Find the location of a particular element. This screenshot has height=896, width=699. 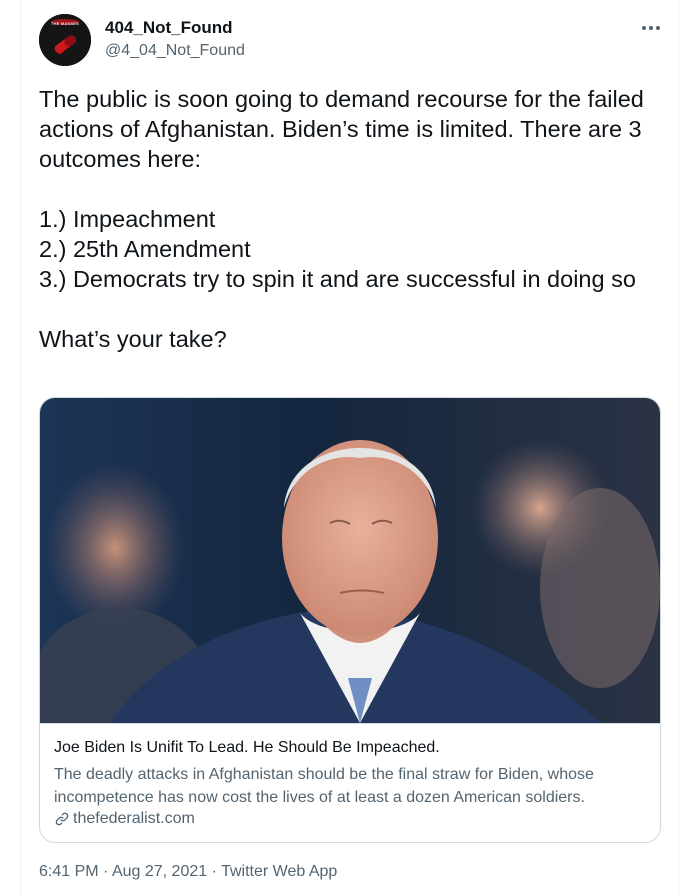

more-horizontal-icon is located at coordinates (651, 28).